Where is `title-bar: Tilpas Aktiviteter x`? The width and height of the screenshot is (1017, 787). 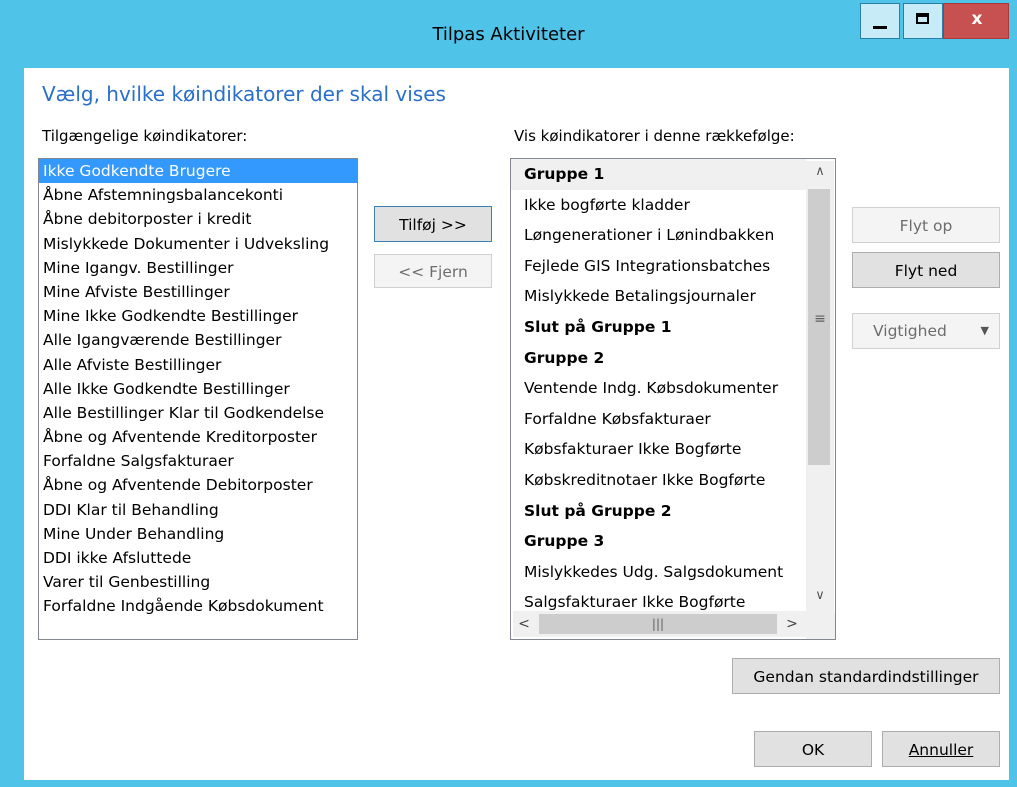
title-bar: Tilpas Aktiviteter x is located at coordinates (508, 34).